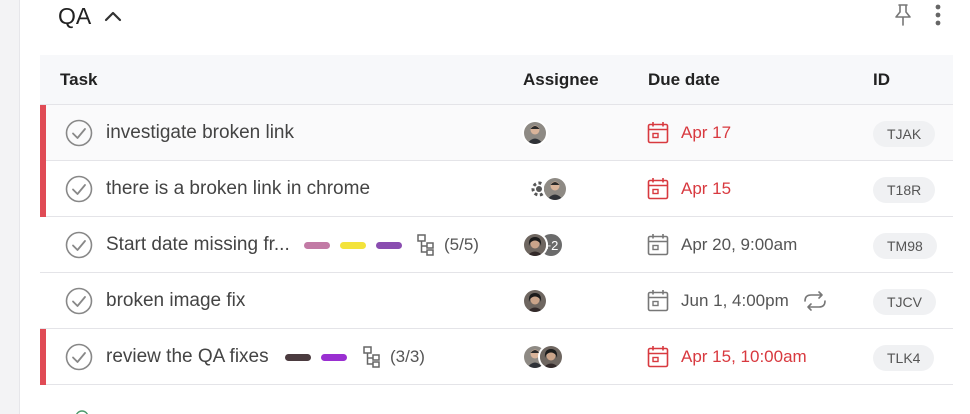 This screenshot has height=414, width=970. Describe the element at coordinates (561, 80) in the screenshot. I see `column-header-assignee: Assignee` at that location.